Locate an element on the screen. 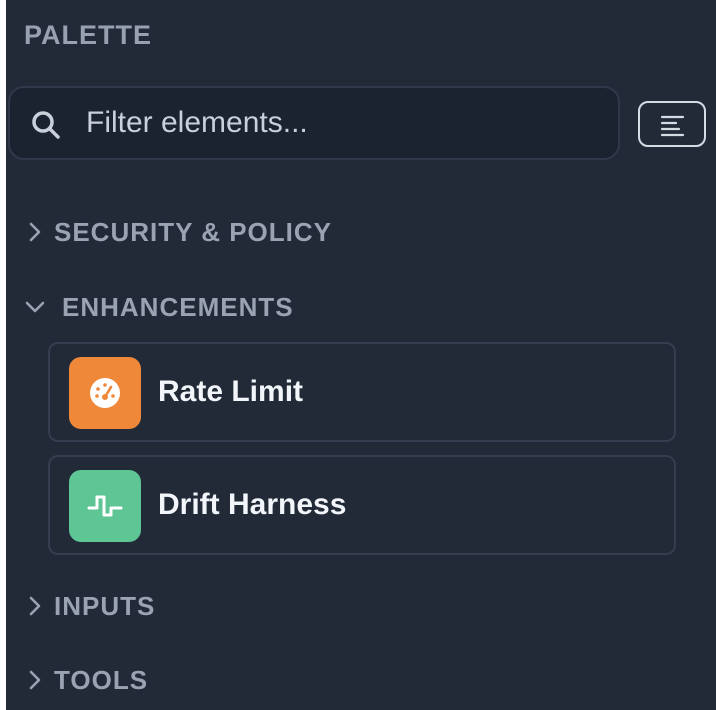 The height and width of the screenshot is (710, 716). category-tools: TOOLS is located at coordinates (86, 680).